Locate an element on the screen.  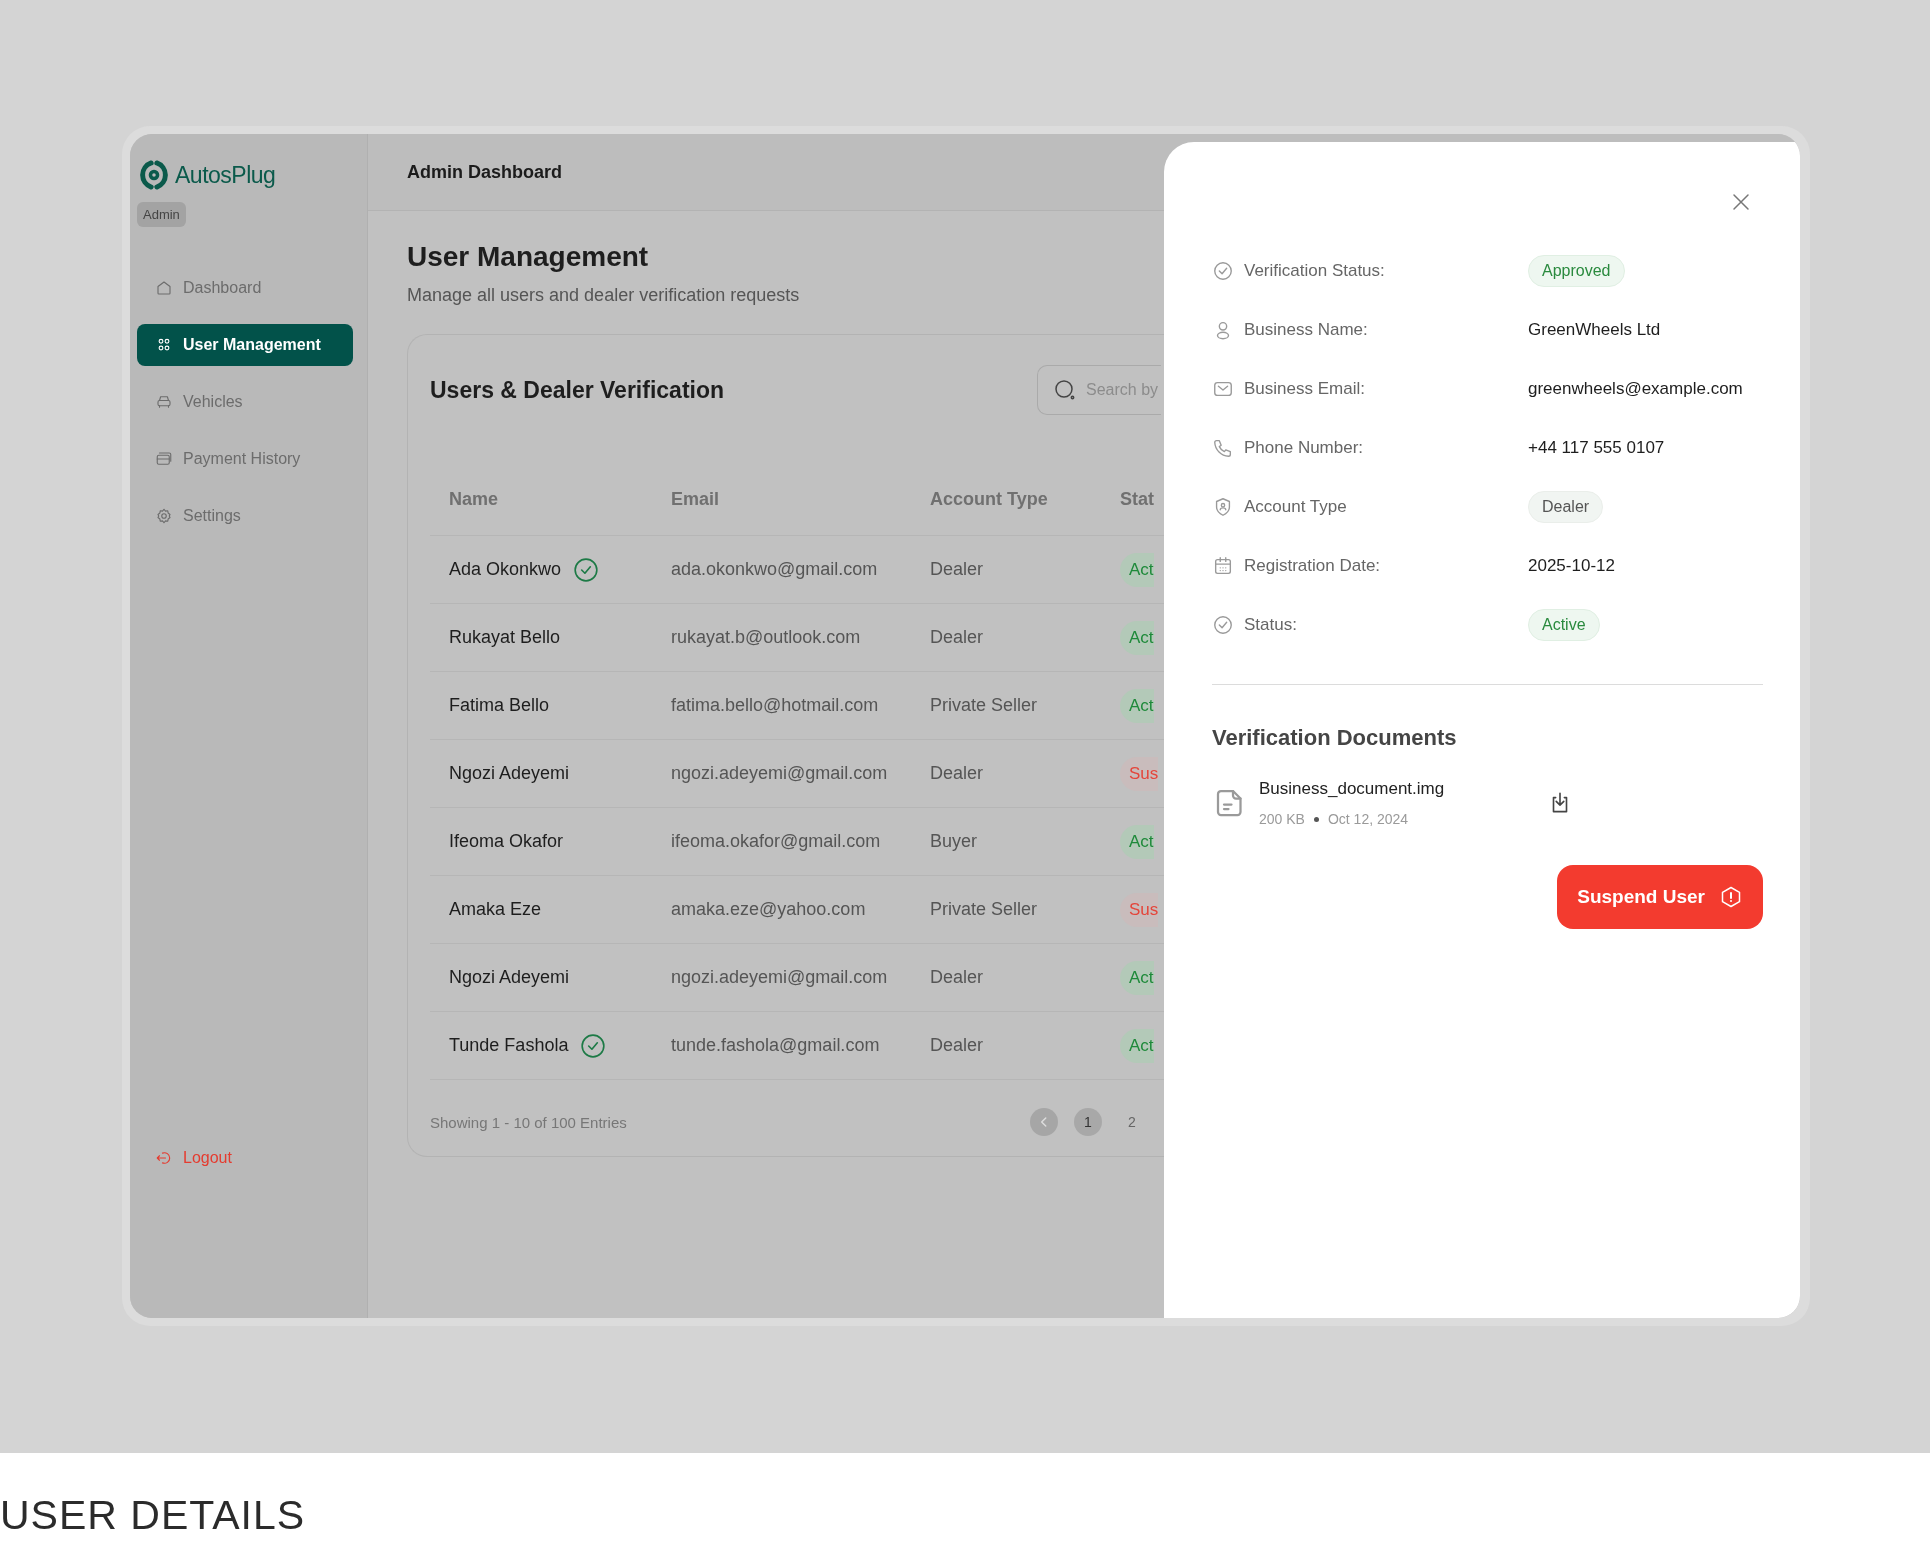
field-value: 2025-10-12 is located at coordinates (1571, 565).